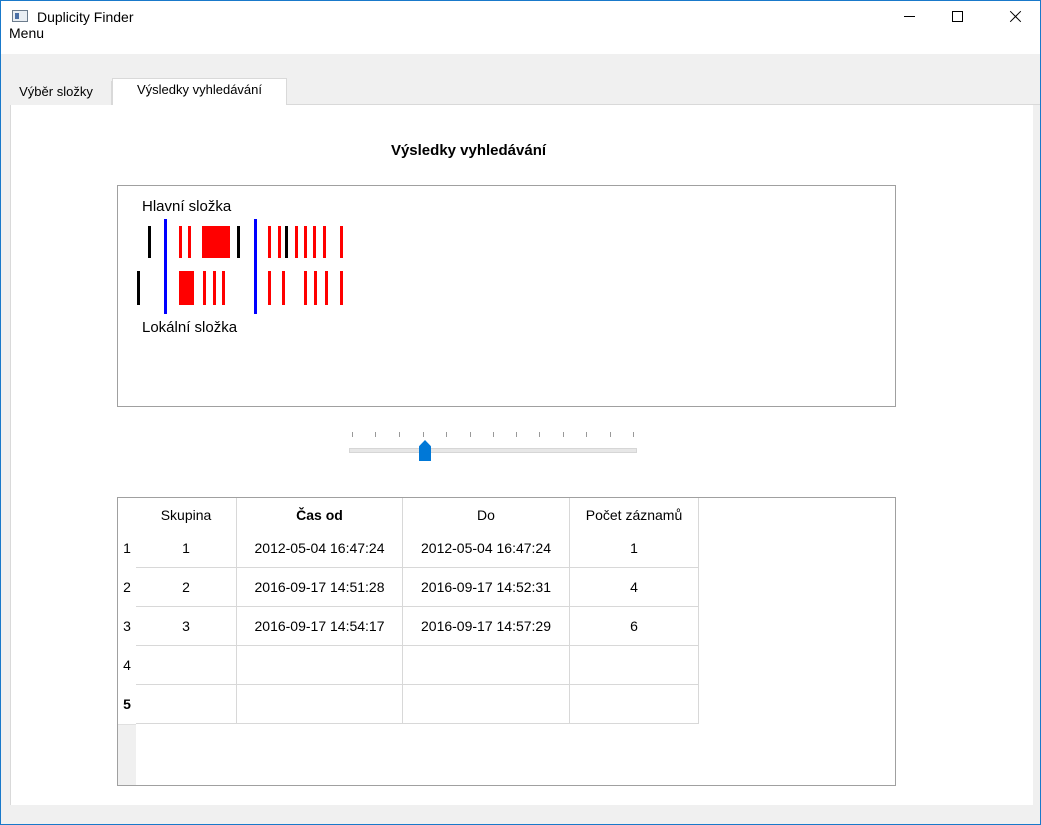  Describe the element at coordinates (199, 92) in the screenshot. I see `tab-search-results: Výsledky vyhledávání` at that location.